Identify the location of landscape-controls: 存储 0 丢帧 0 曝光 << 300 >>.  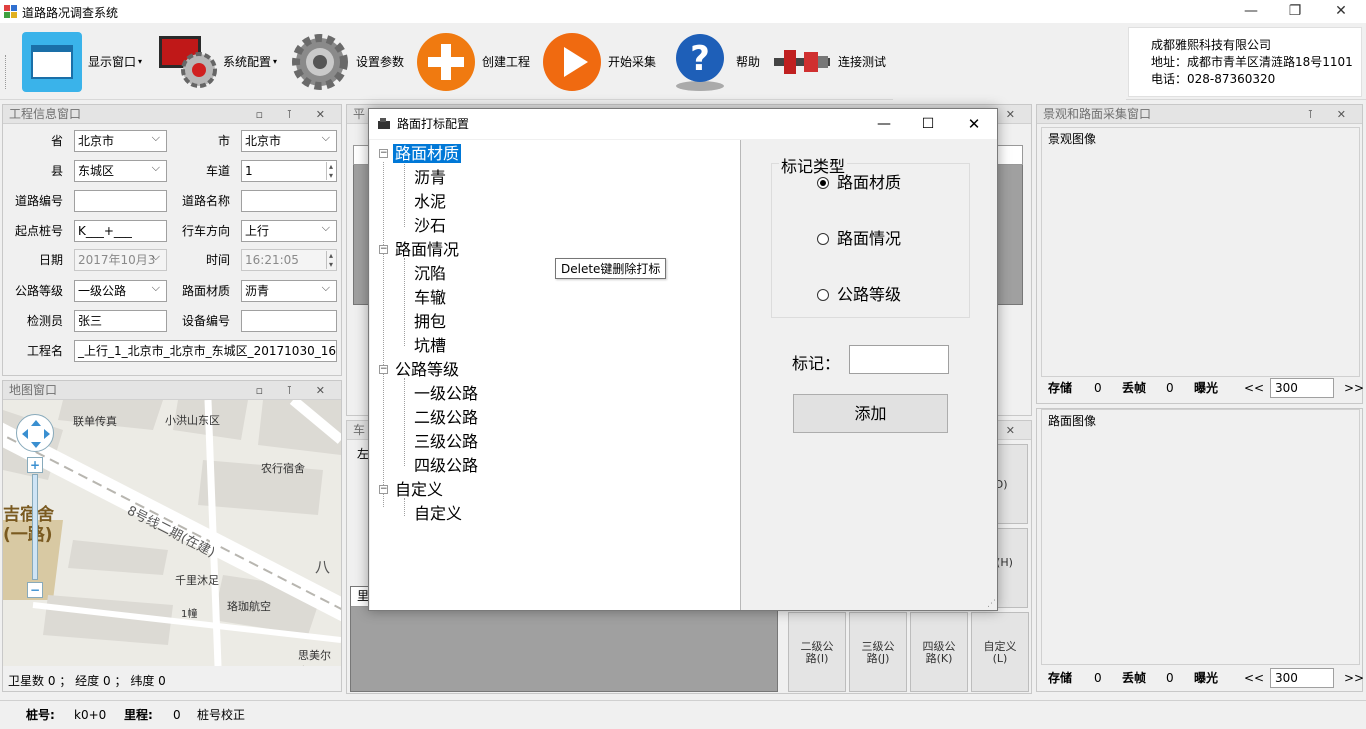
(1204, 390).